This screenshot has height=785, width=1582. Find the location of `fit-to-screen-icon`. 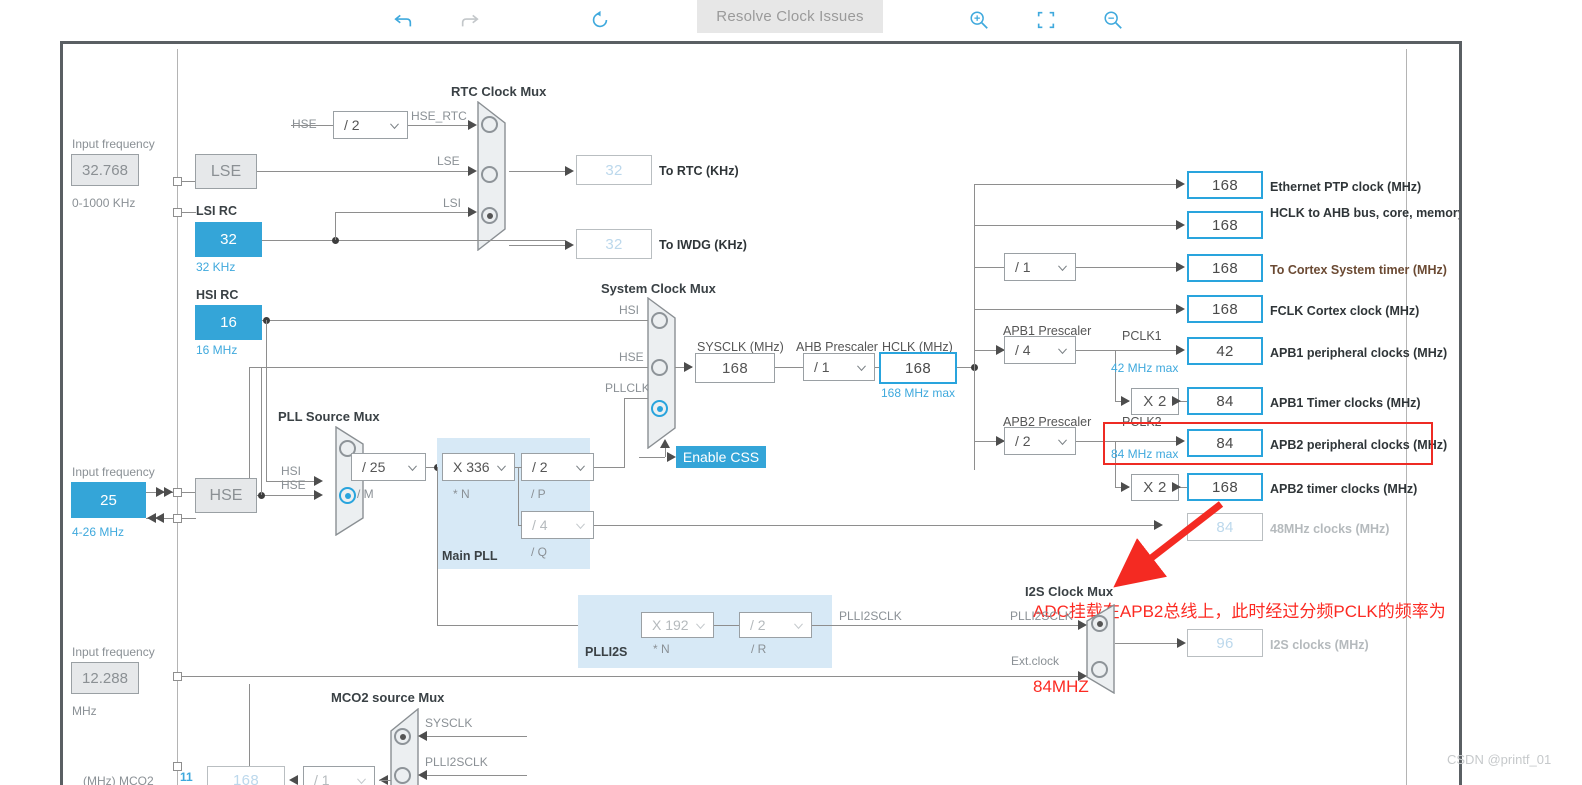

fit-to-screen-icon is located at coordinates (1046, 20).